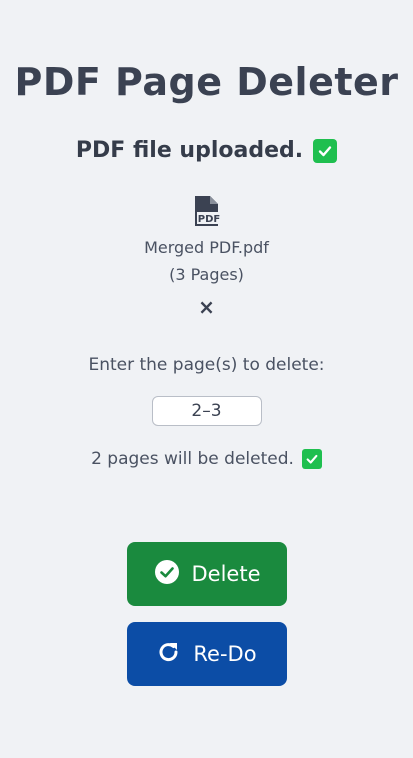 The height and width of the screenshot is (758, 413). What do you see at coordinates (192, 459) in the screenshot?
I see `deletion-summary-text: 2 pages will be deleted.` at bounding box center [192, 459].